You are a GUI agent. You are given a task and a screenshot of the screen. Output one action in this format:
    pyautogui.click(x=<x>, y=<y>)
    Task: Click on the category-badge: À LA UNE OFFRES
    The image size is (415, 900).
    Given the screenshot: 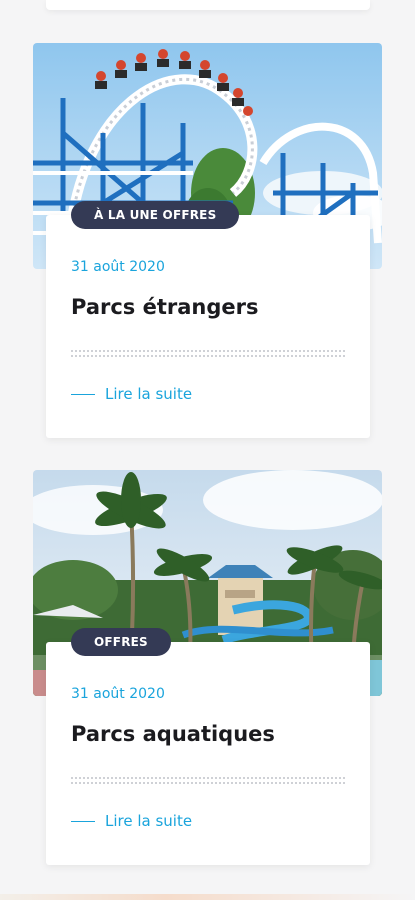 What is the action you would take?
    pyautogui.click(x=155, y=215)
    